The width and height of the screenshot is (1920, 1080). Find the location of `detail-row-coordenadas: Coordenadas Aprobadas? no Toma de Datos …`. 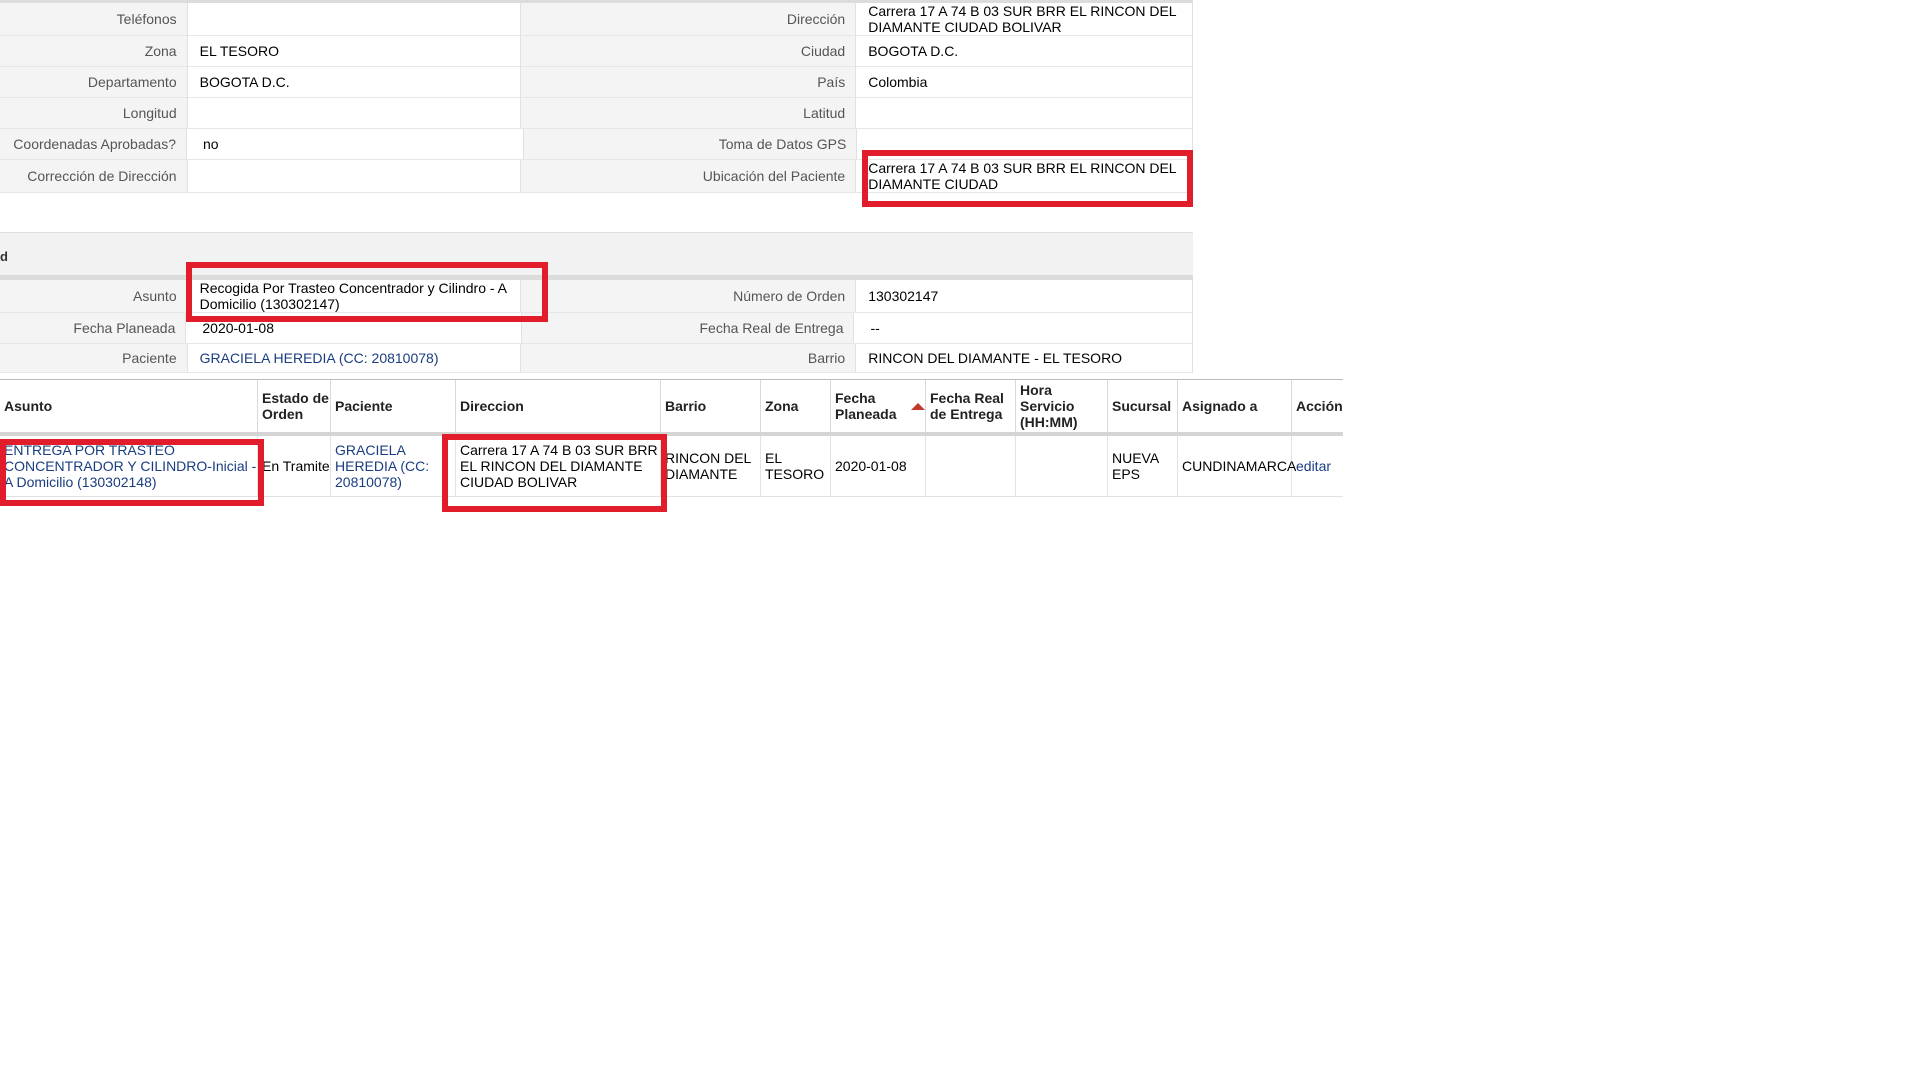

detail-row-coordenadas: Coordenadas Aprobadas? no Toma de Datos … is located at coordinates (596, 144).